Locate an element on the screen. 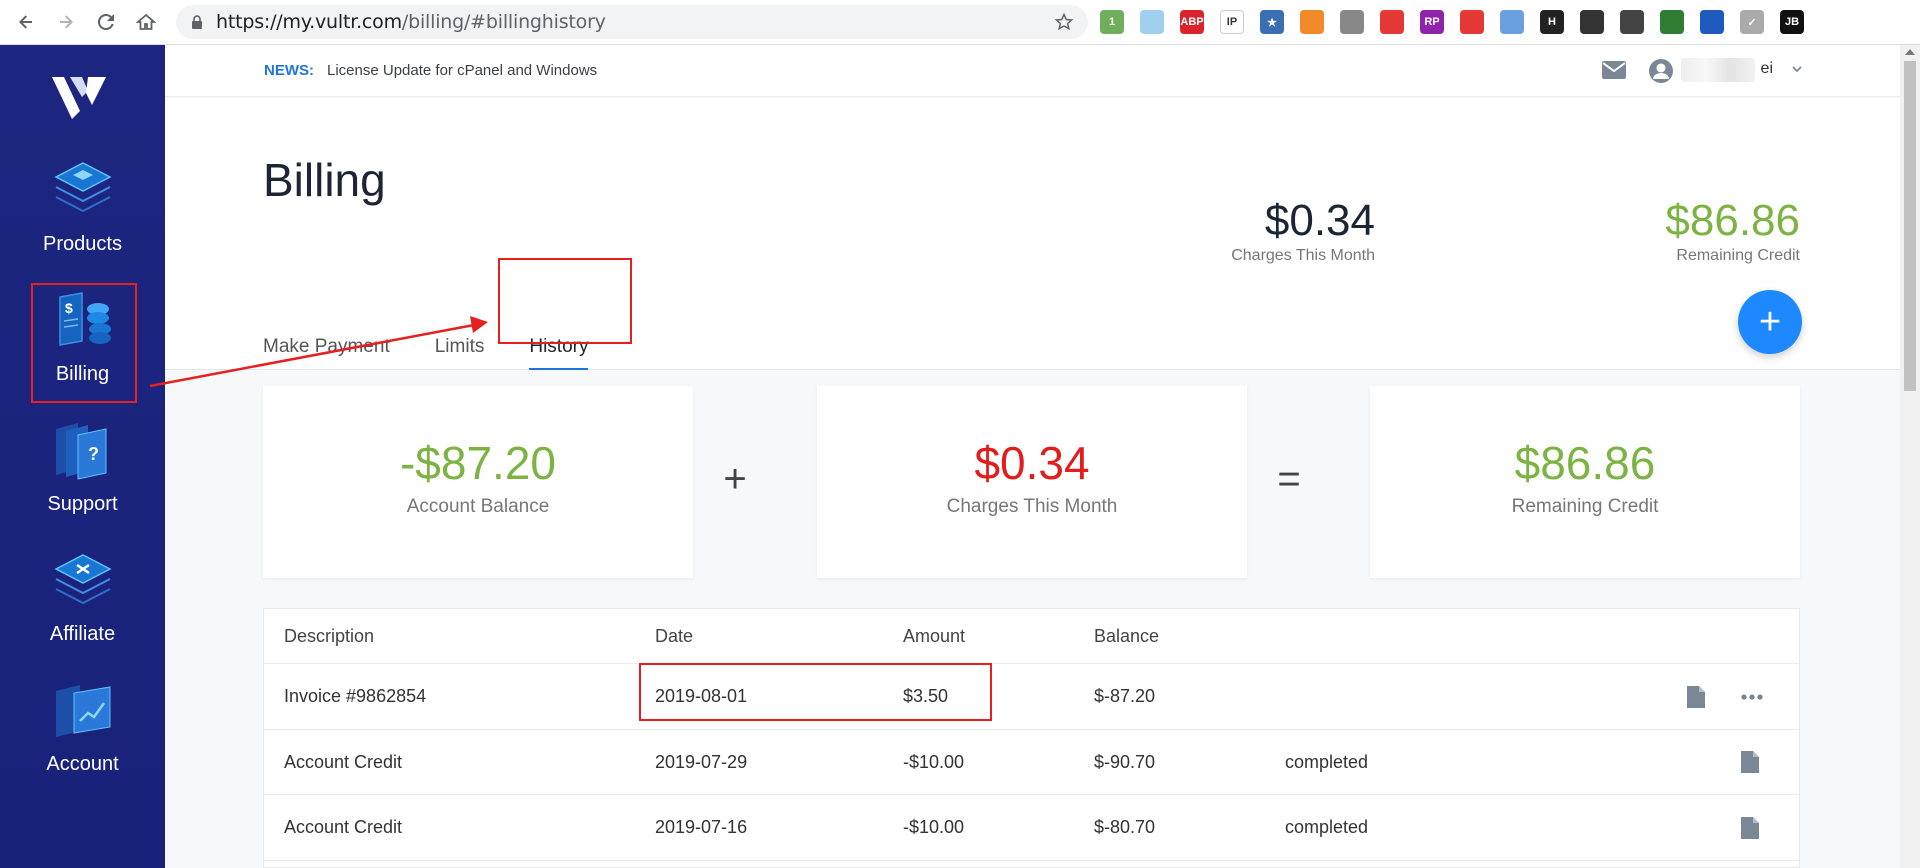 This screenshot has width=1920, height=868. reload-button is located at coordinates (106, 22).